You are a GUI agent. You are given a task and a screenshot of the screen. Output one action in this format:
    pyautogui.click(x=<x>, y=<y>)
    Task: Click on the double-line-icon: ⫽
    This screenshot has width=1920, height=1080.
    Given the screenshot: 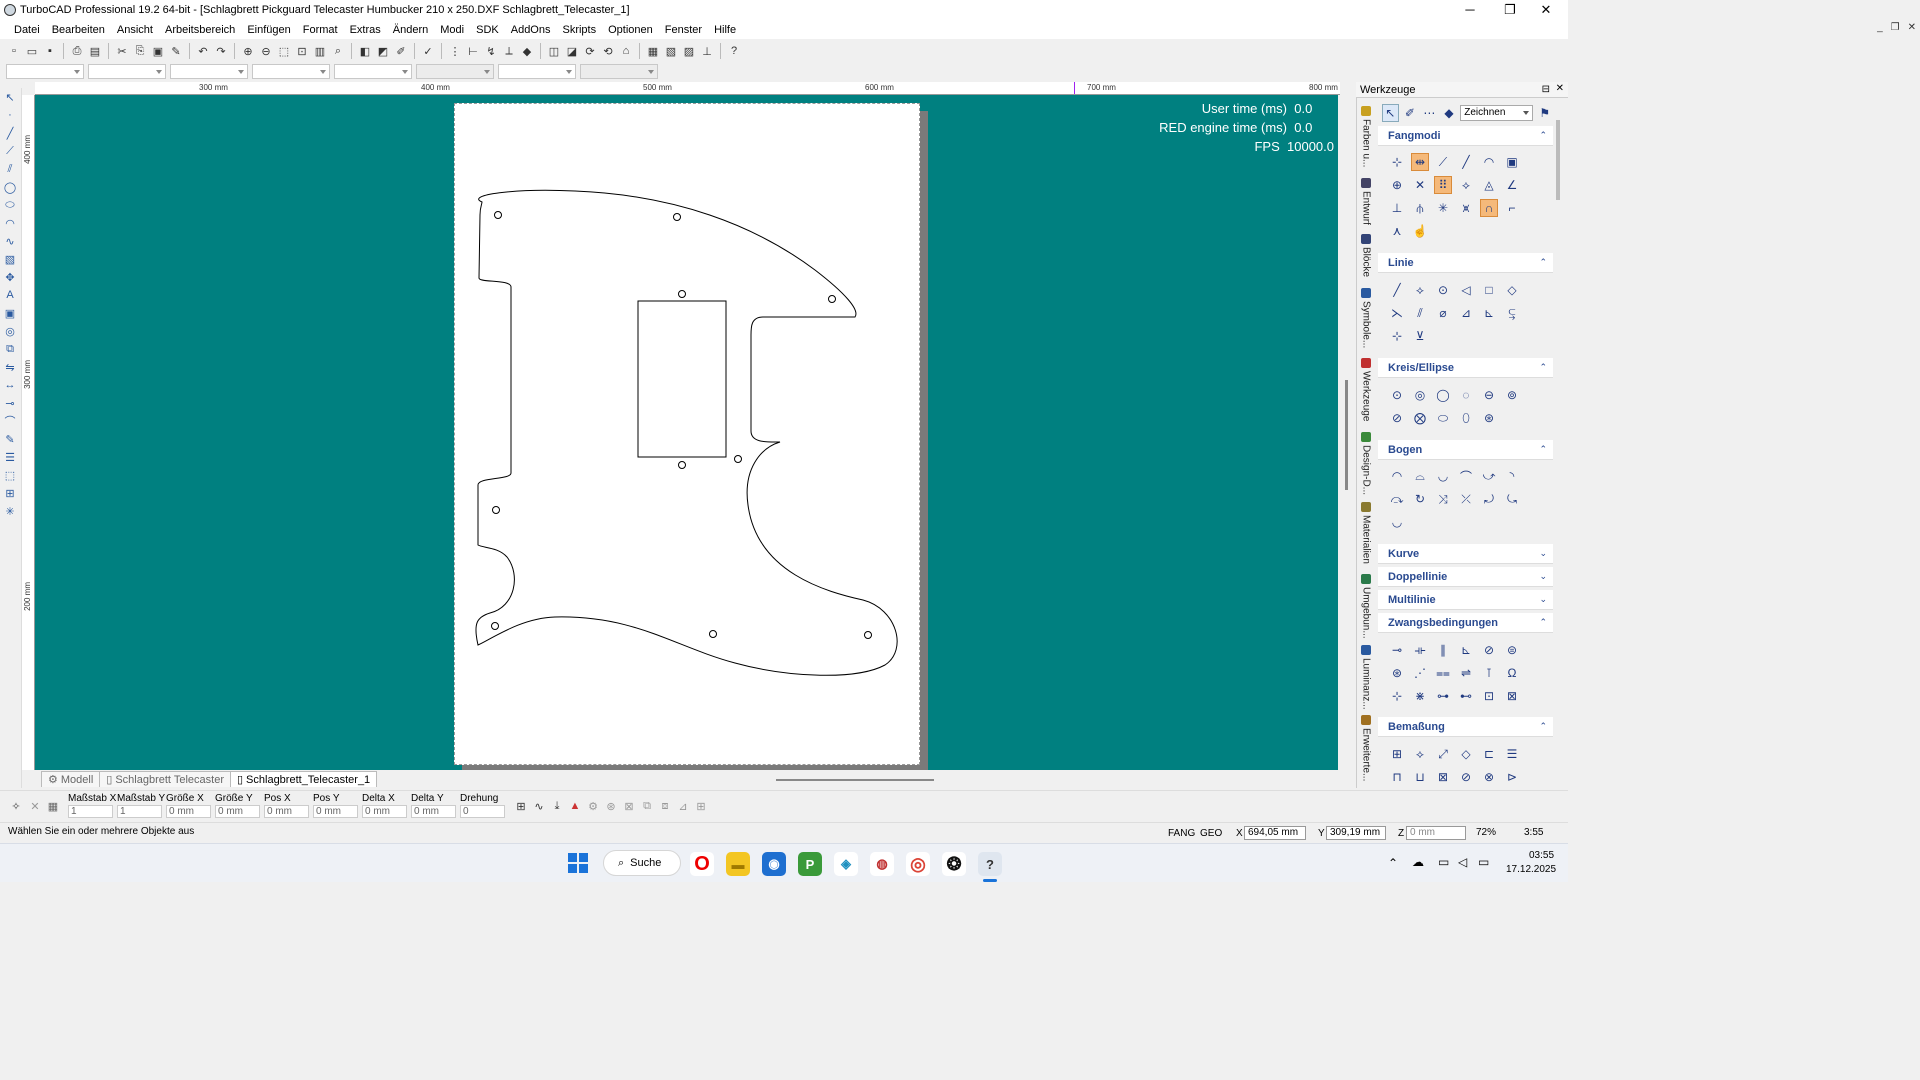 What is the action you would take?
    pyautogui.click(x=10, y=169)
    